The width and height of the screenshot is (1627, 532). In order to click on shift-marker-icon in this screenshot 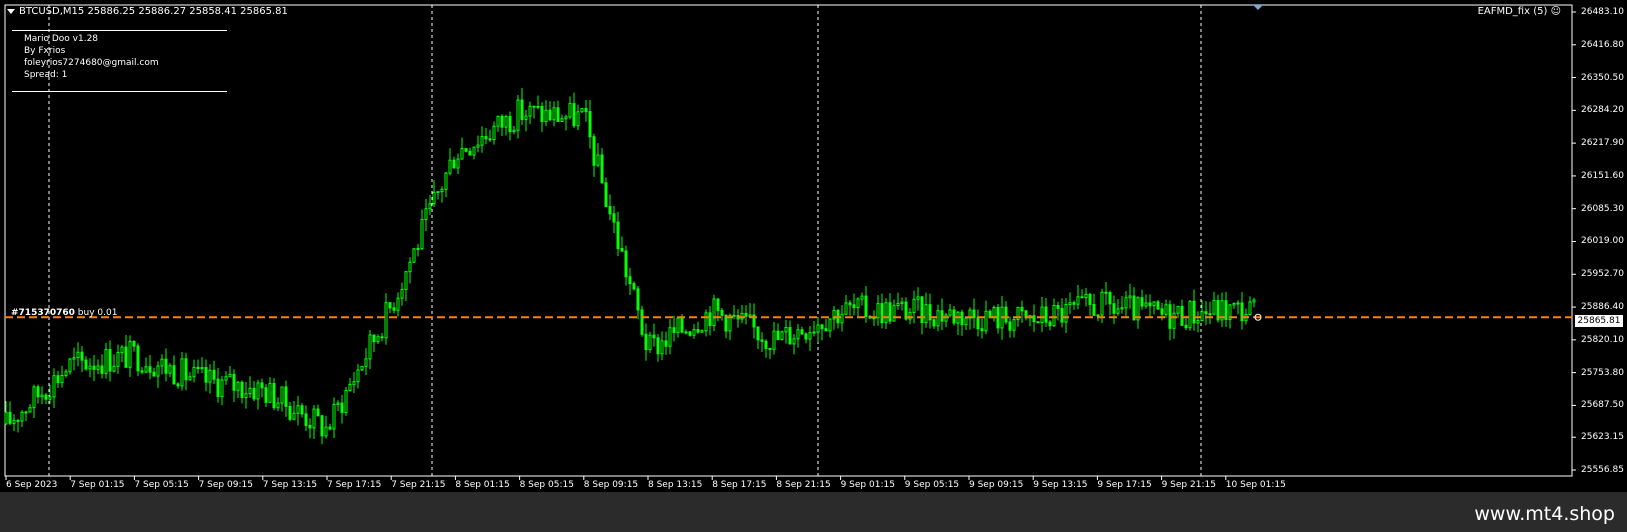, I will do `click(1258, 7)`.